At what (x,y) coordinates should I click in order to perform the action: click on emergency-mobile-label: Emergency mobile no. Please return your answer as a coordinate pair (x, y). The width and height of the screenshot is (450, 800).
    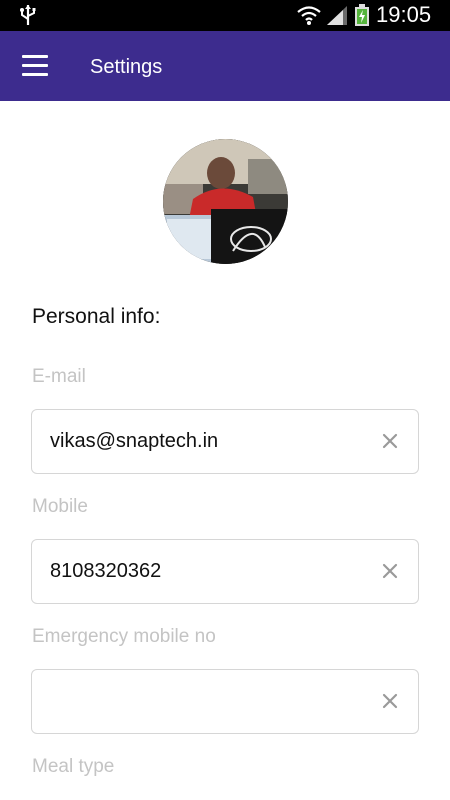
    Looking at the image, I should click on (124, 636).